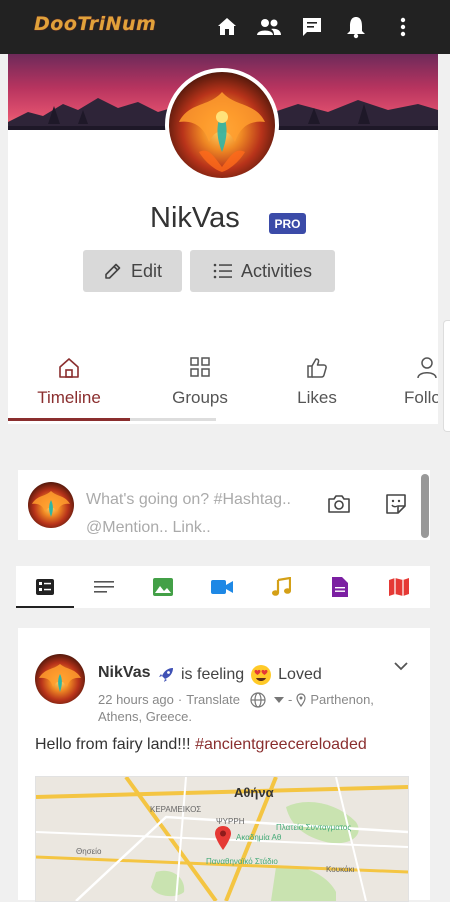  What do you see at coordinates (200, 397) in the screenshot?
I see `tab-groups-label: Groups` at bounding box center [200, 397].